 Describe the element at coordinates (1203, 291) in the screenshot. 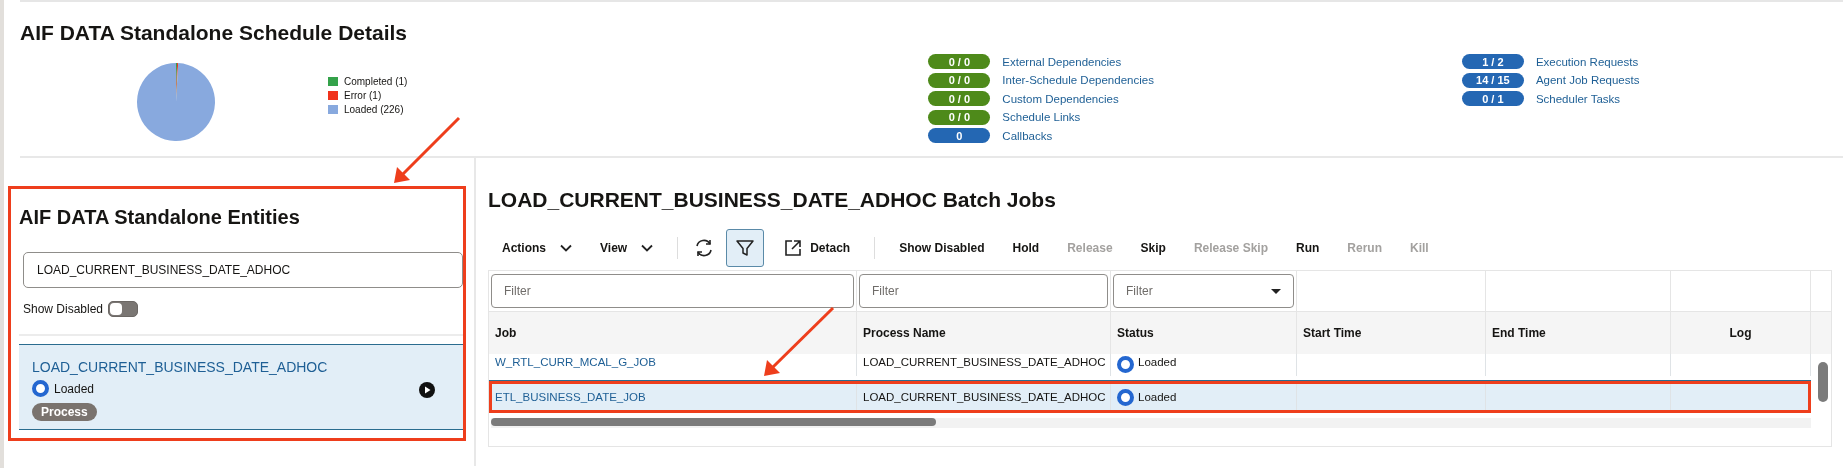

I see `filter-dropdown: Filter` at that location.